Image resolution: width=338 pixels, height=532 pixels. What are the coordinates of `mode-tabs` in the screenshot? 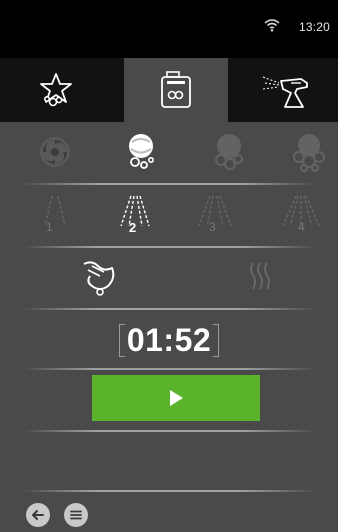 It's located at (169, 90).